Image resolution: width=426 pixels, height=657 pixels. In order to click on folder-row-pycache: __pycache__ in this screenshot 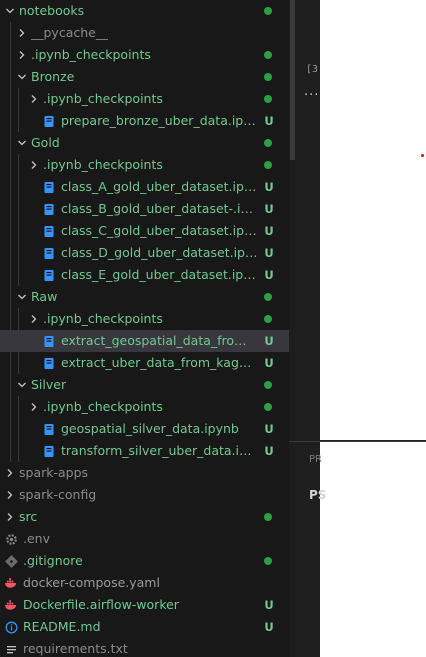, I will do `click(144, 33)`.